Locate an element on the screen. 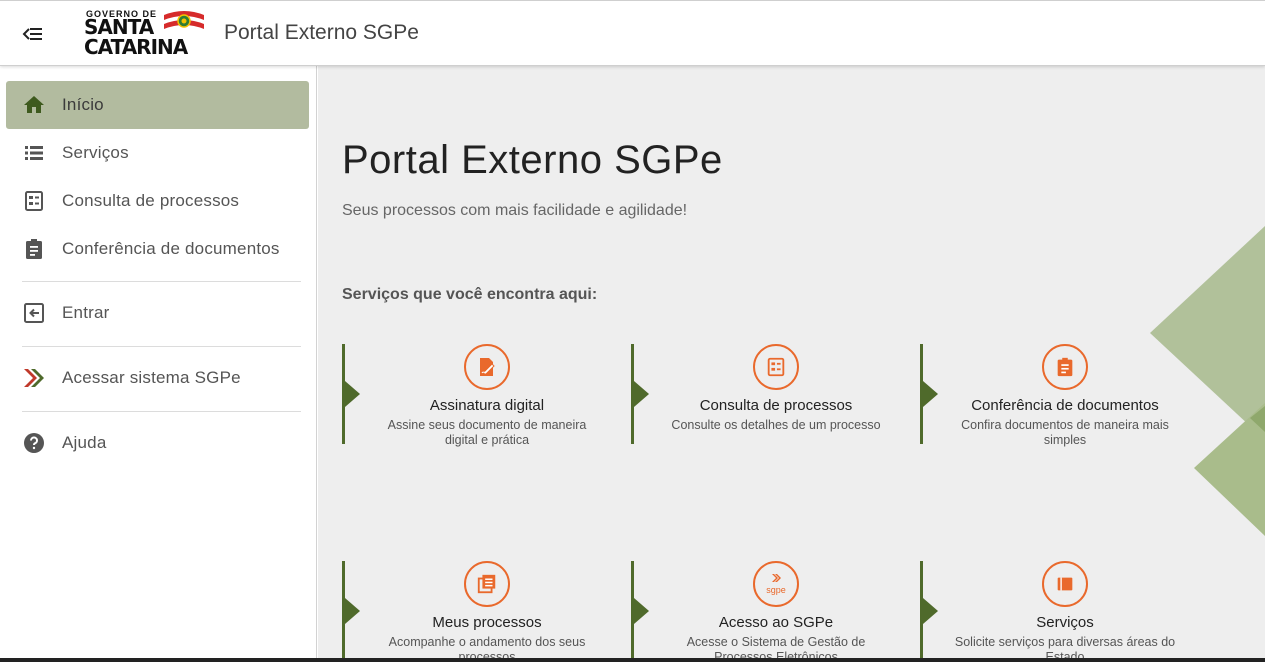 Image resolution: width=1265 pixels, height=662 pixels. sidebar-item-label: Ajuda is located at coordinates (84, 442).